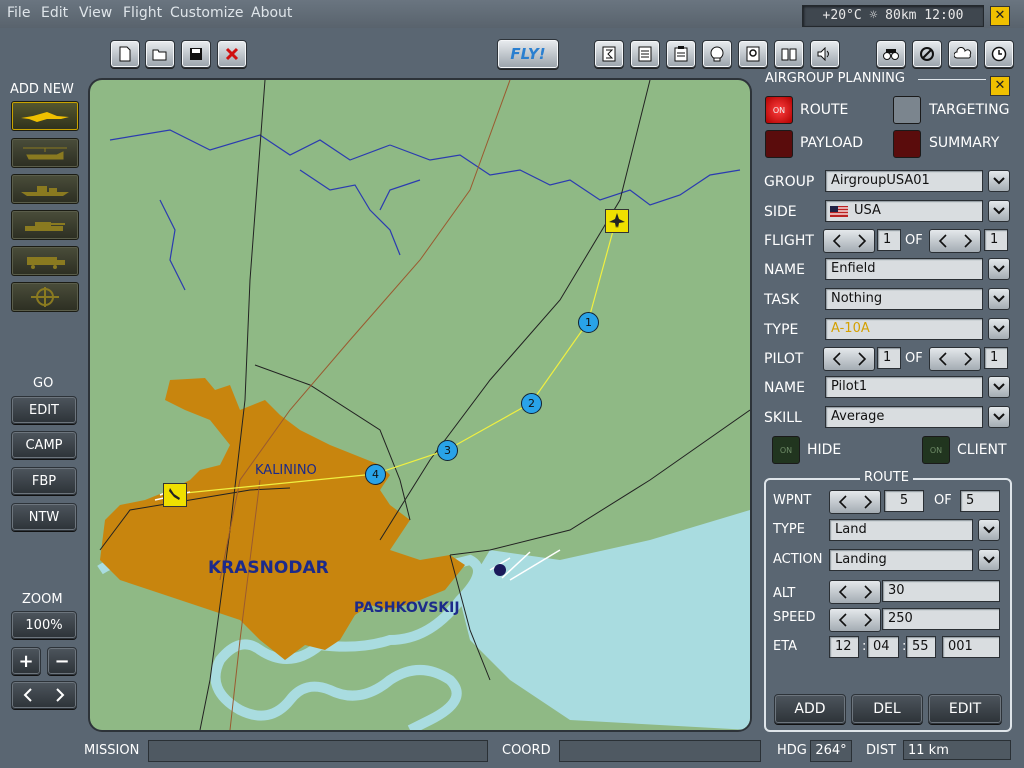 The height and width of the screenshot is (768, 1024). I want to click on menu-flight: Flight, so click(142, 13).